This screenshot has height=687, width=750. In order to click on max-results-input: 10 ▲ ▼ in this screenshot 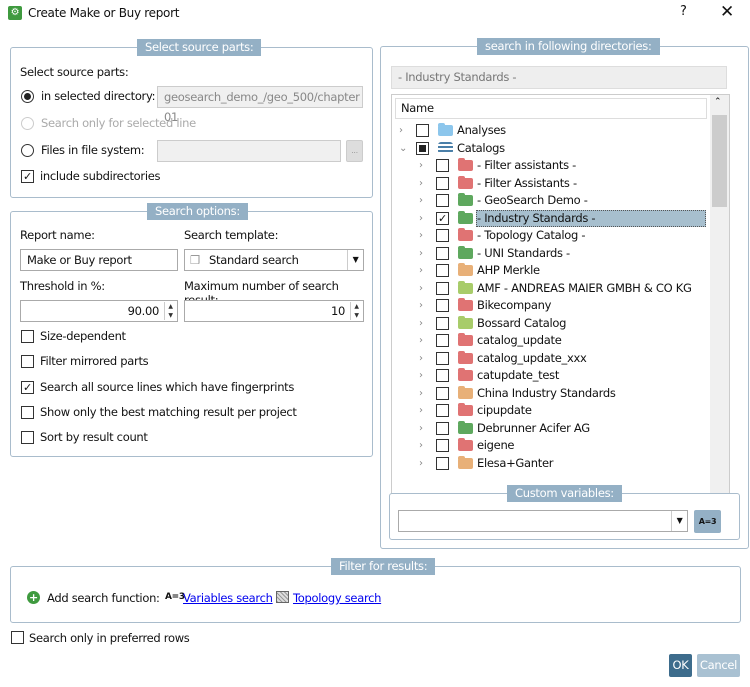, I will do `click(274, 311)`.